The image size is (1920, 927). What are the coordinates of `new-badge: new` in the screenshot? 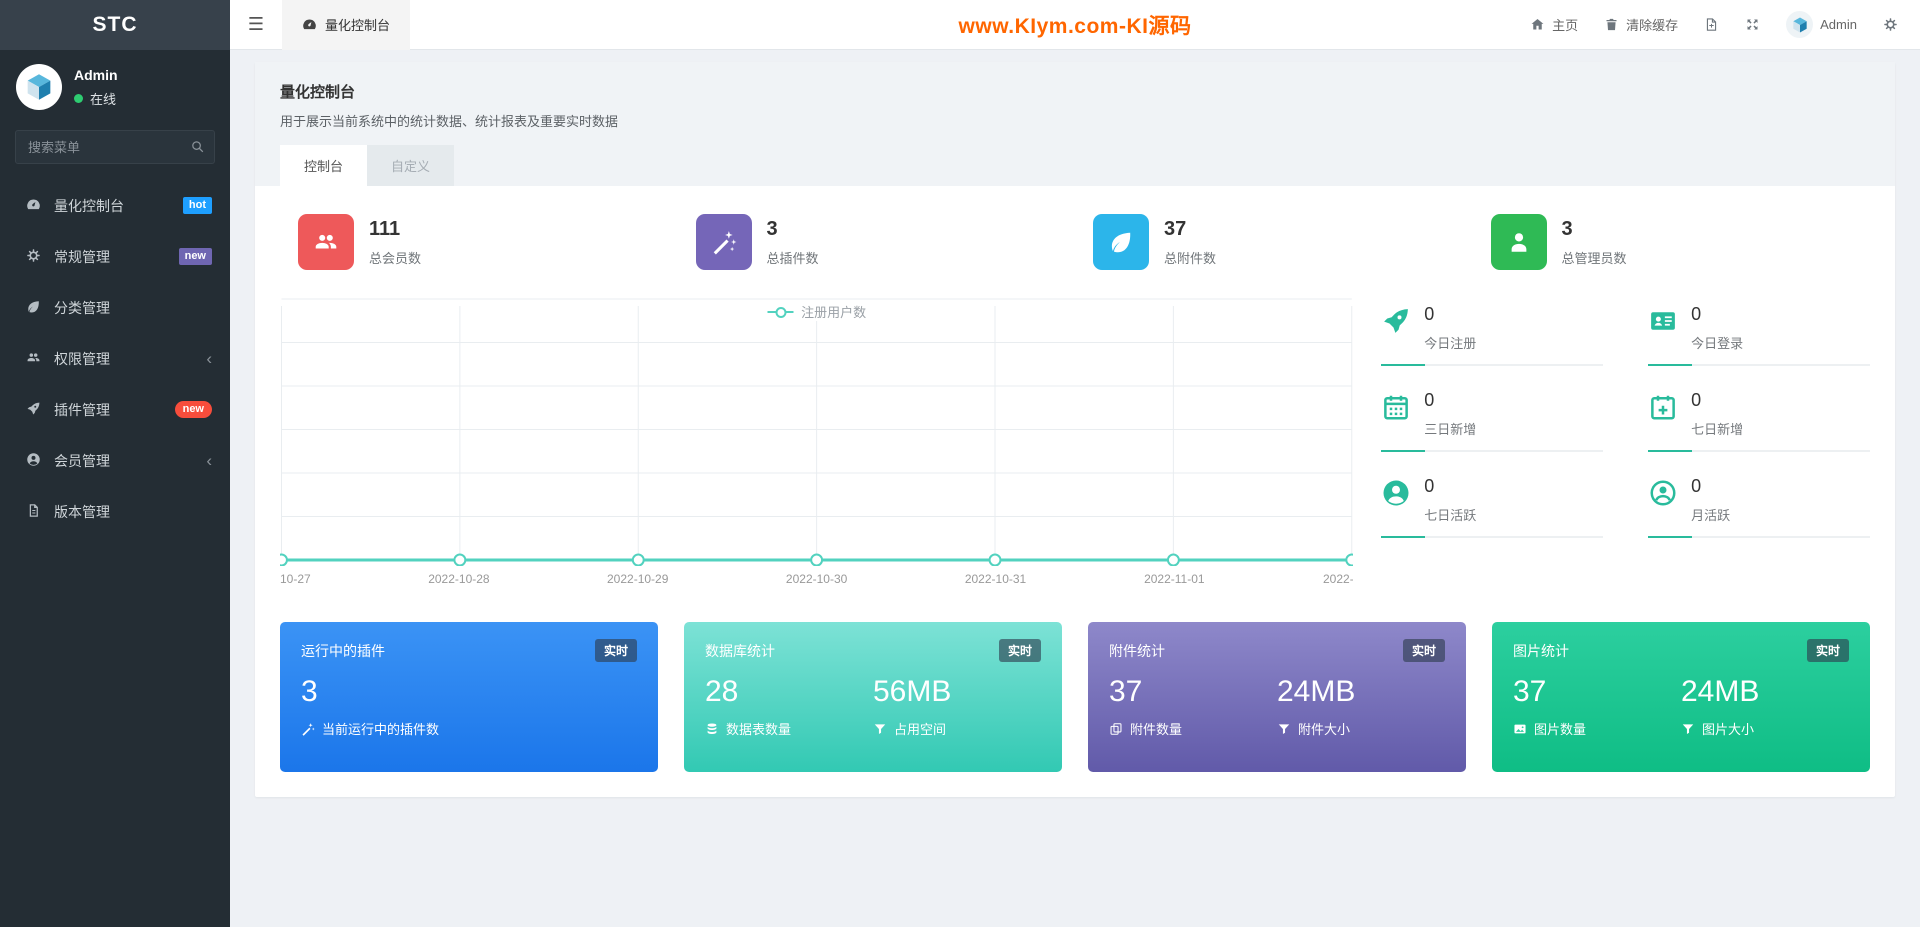 It's located at (195, 256).